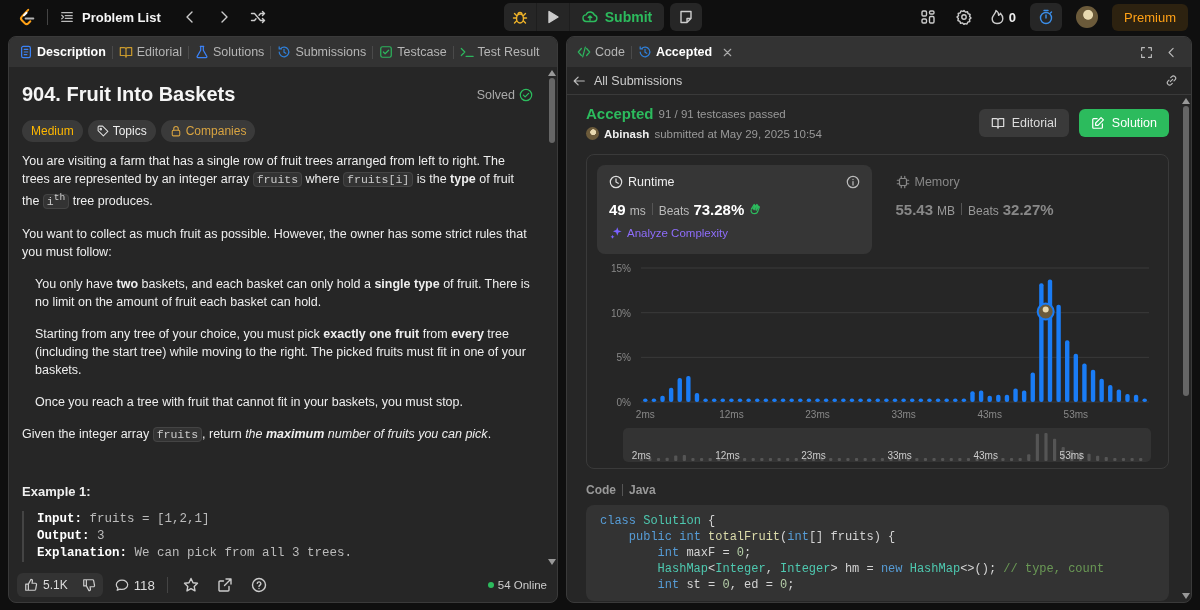 This screenshot has width=1200, height=610. Describe the element at coordinates (121, 131) in the screenshot. I see `tag-button: Topics` at that location.